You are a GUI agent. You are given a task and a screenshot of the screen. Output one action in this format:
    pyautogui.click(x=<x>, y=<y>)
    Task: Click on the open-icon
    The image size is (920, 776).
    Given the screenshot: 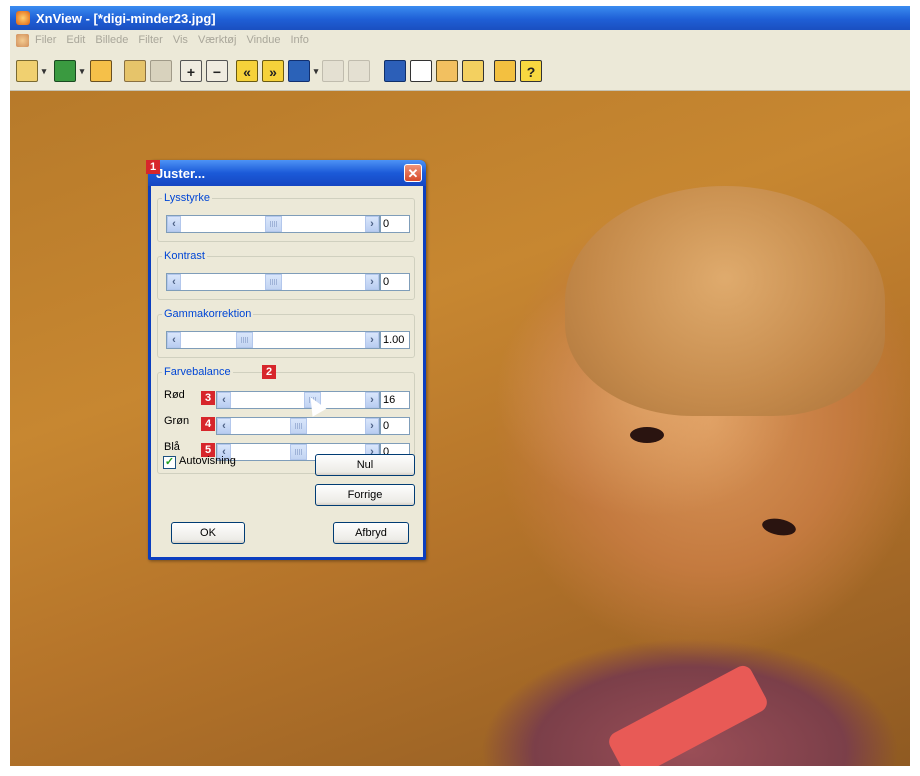 What is the action you would take?
    pyautogui.click(x=65, y=71)
    